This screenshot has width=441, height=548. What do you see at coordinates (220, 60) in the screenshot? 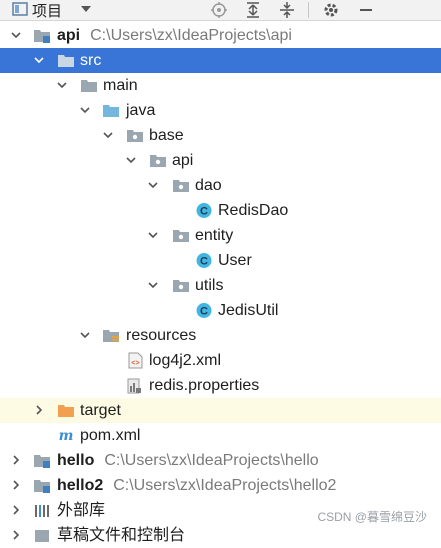
I see `tree-row-src: src` at bounding box center [220, 60].